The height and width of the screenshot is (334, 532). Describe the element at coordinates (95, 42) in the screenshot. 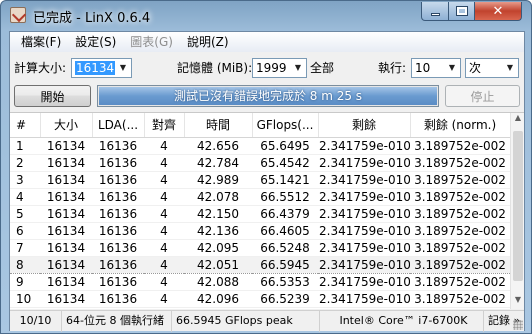

I see `menu-settings: 設定(S)` at that location.